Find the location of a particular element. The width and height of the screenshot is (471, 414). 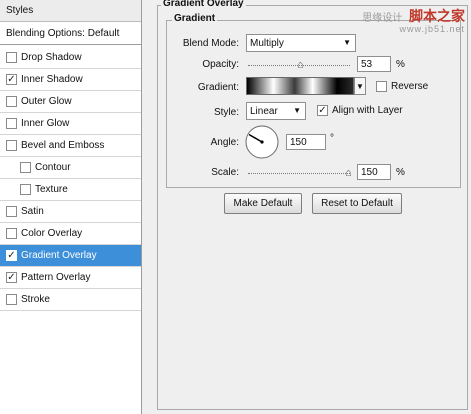

satin-checkbox is located at coordinates (11, 211).